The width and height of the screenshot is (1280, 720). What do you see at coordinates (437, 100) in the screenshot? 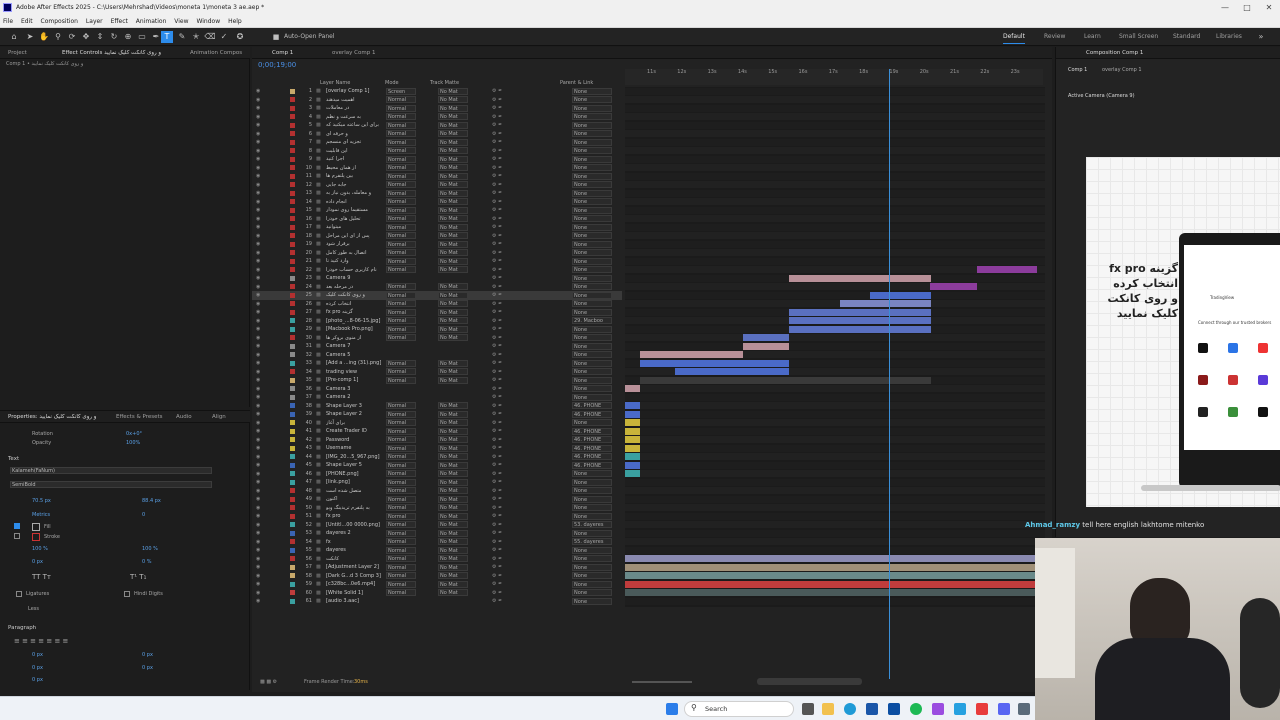
I see `layer-row: ◉ 2 ▩ اهمیت میدهند Normal No Mat ⚙ ✒ None` at bounding box center [437, 100].